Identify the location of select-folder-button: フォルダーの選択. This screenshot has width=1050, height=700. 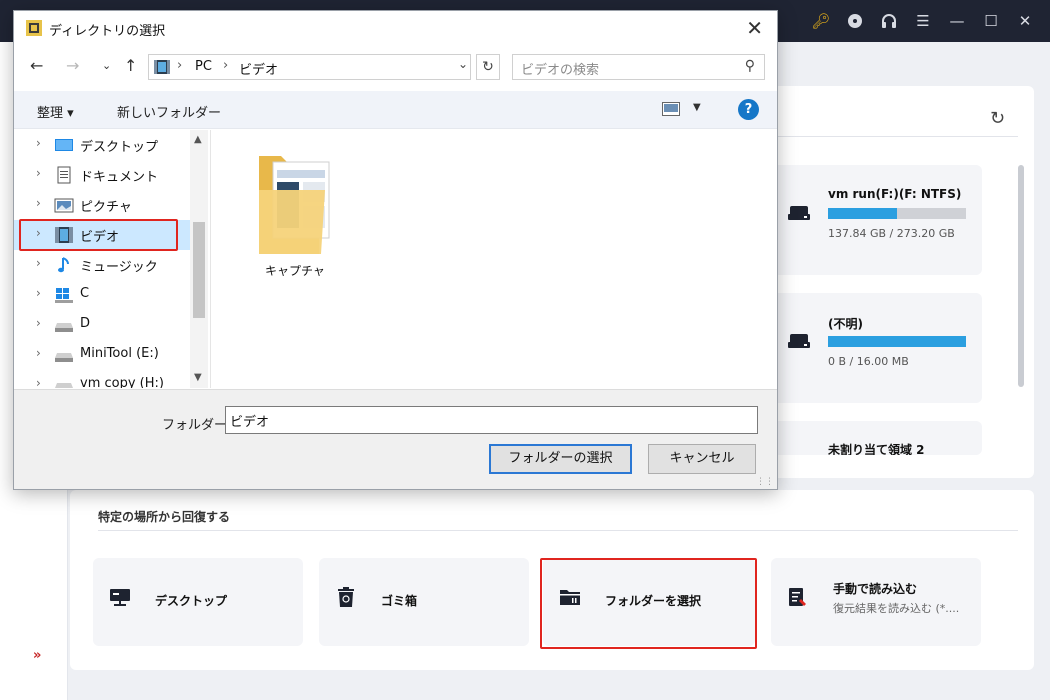
(560, 459).